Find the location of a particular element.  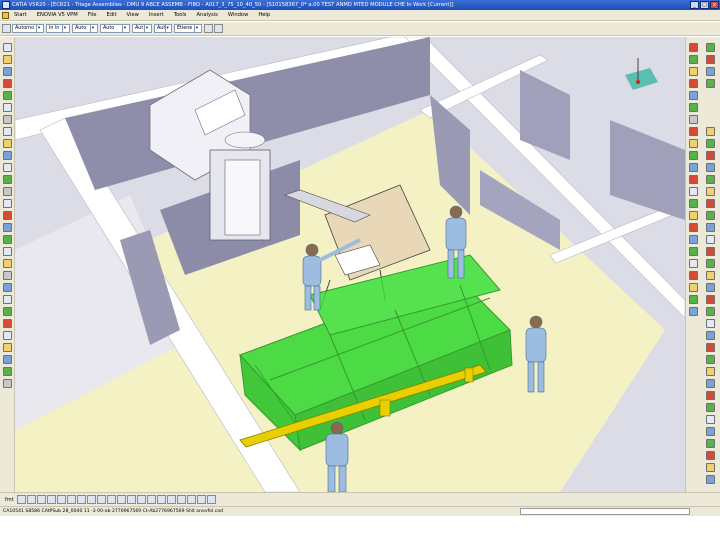

save-icon is located at coordinates (7, 71).